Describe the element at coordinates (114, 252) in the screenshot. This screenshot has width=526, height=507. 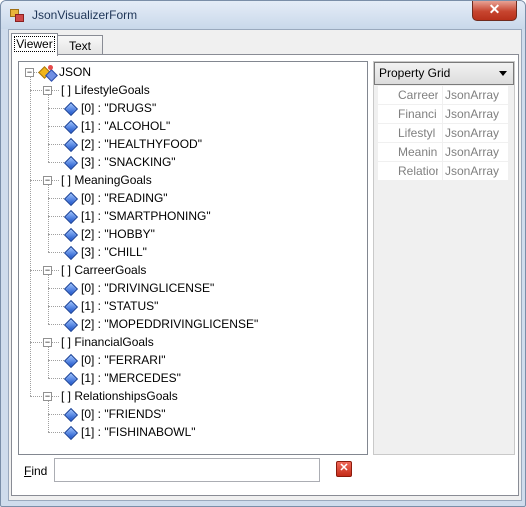
I see `tree-item-label: [3] : "CHILL"` at that location.